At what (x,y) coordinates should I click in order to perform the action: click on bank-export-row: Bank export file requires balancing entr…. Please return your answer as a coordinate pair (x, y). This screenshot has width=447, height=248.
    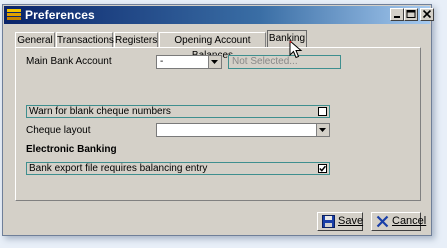
    Looking at the image, I should click on (178, 168).